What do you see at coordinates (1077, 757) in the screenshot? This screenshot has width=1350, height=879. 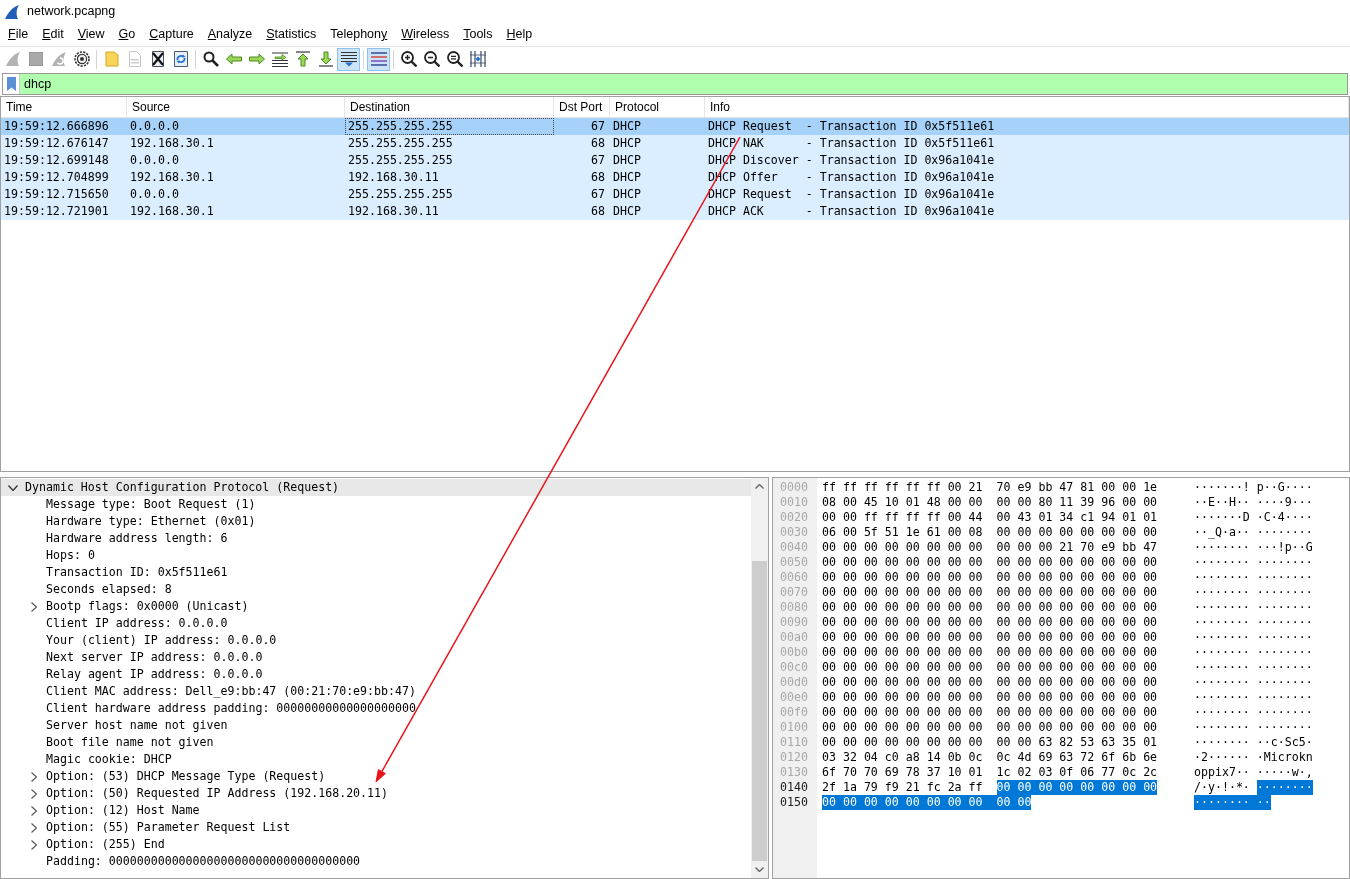 I see `hex-bytes: 0c 4d 69 63 72 6f 6b 6e` at bounding box center [1077, 757].